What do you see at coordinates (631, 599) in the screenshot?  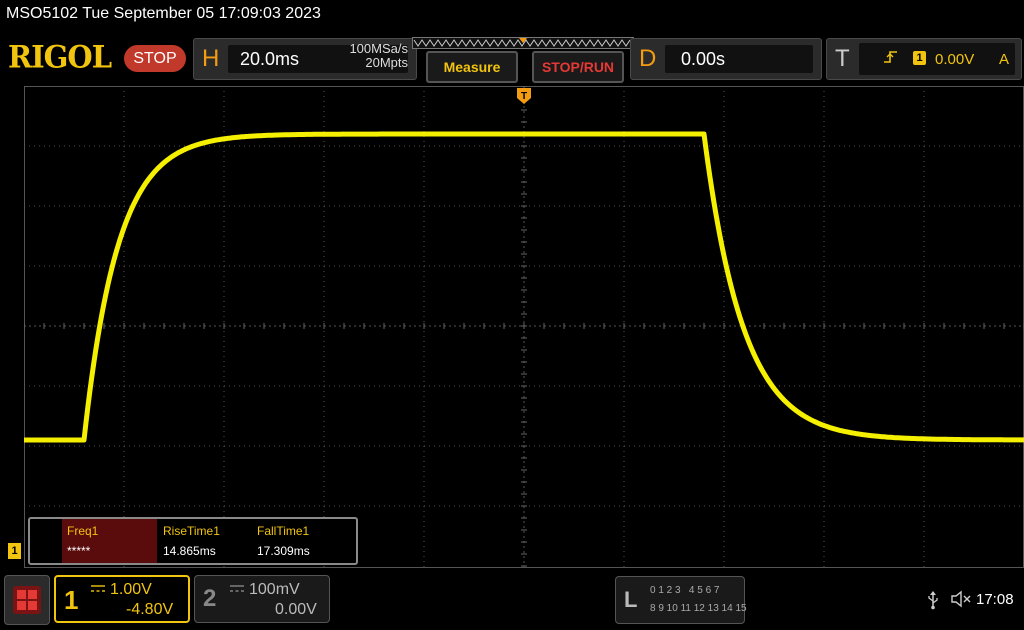 I see `logic-letter: L` at bounding box center [631, 599].